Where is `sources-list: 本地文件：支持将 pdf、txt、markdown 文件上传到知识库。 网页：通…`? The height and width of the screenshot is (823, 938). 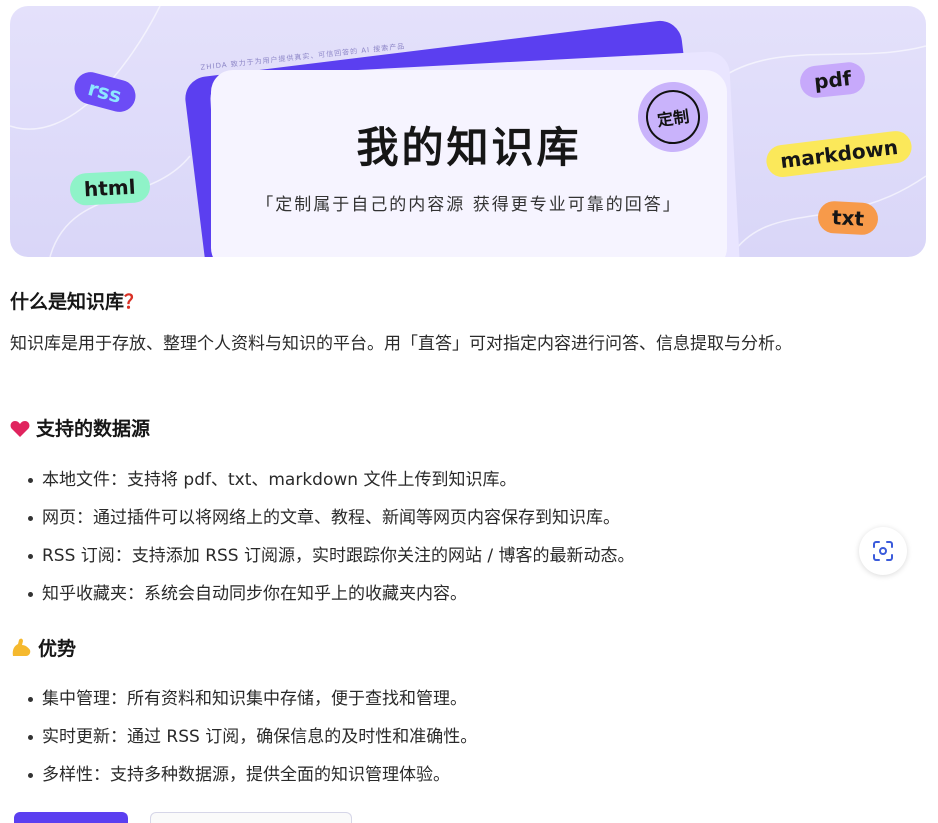 sources-list: 本地文件：支持将 pdf、txt、markdown 文件上传到知识库。 网页：通… is located at coordinates (322, 537).